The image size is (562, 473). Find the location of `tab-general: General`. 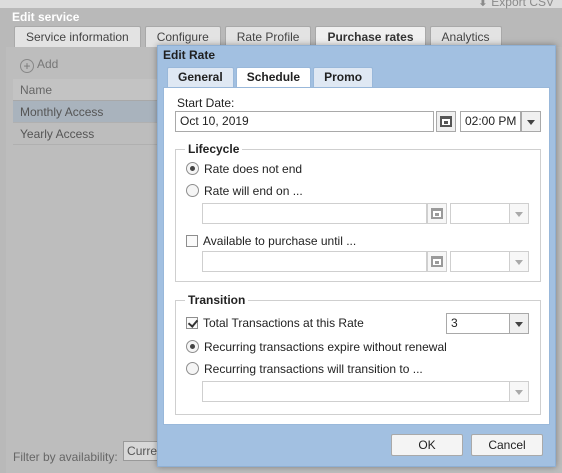

tab-general: General is located at coordinates (200, 77).